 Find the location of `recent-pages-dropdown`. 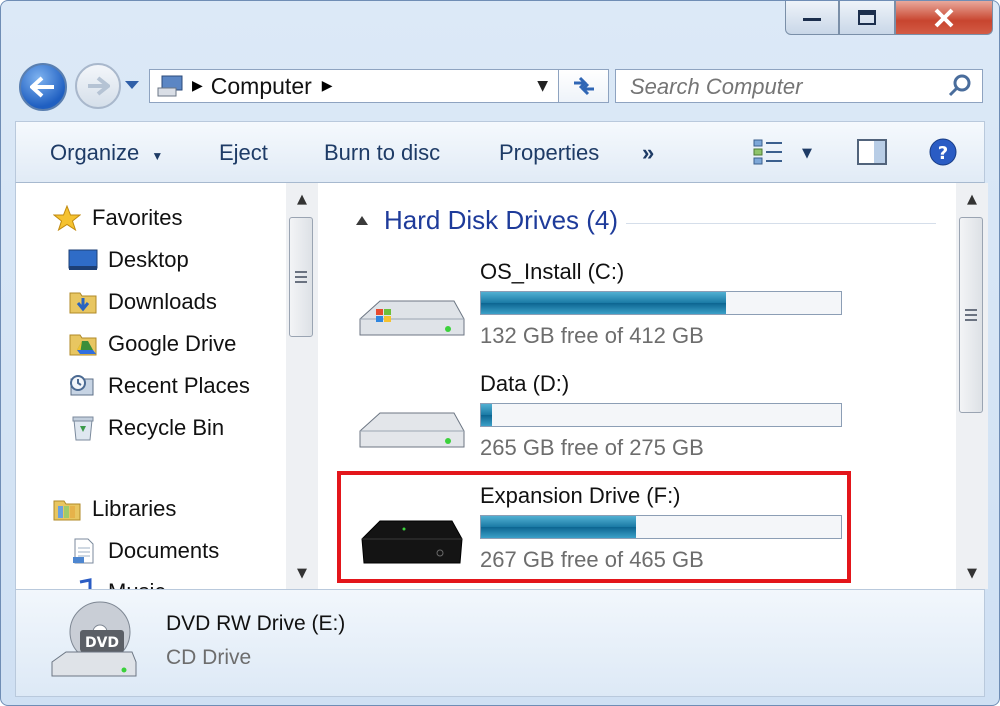

recent-pages-dropdown is located at coordinates (132, 85).